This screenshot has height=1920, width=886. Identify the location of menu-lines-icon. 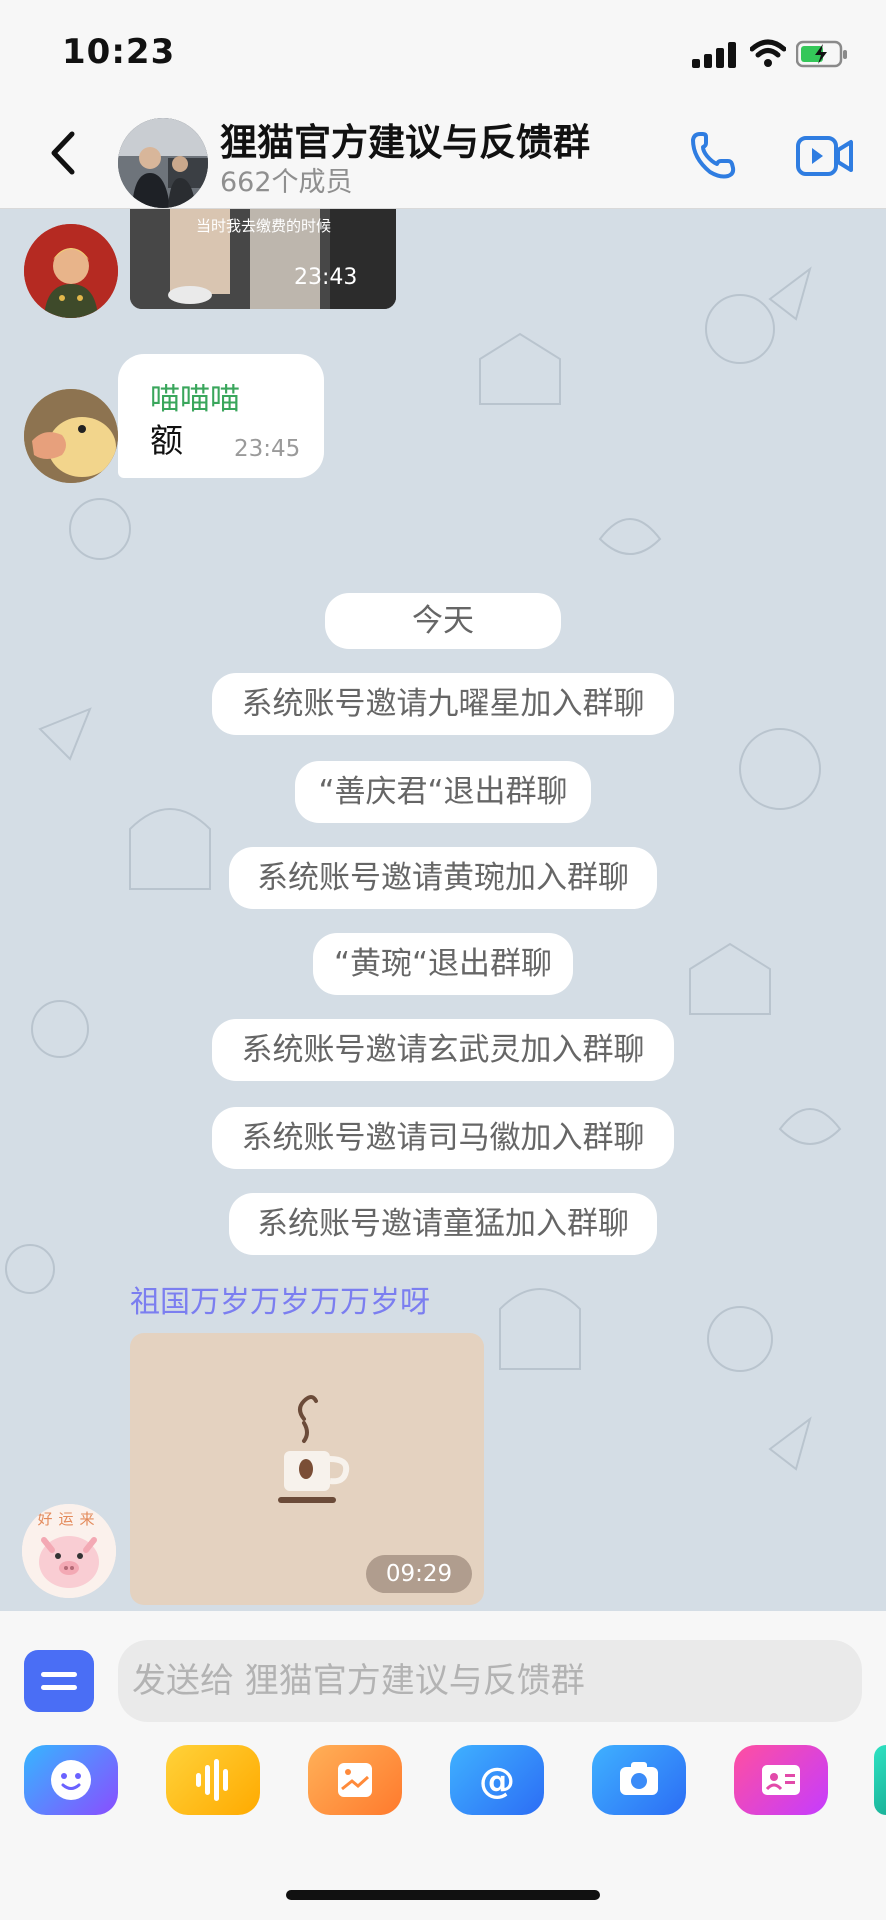
(59, 1681).